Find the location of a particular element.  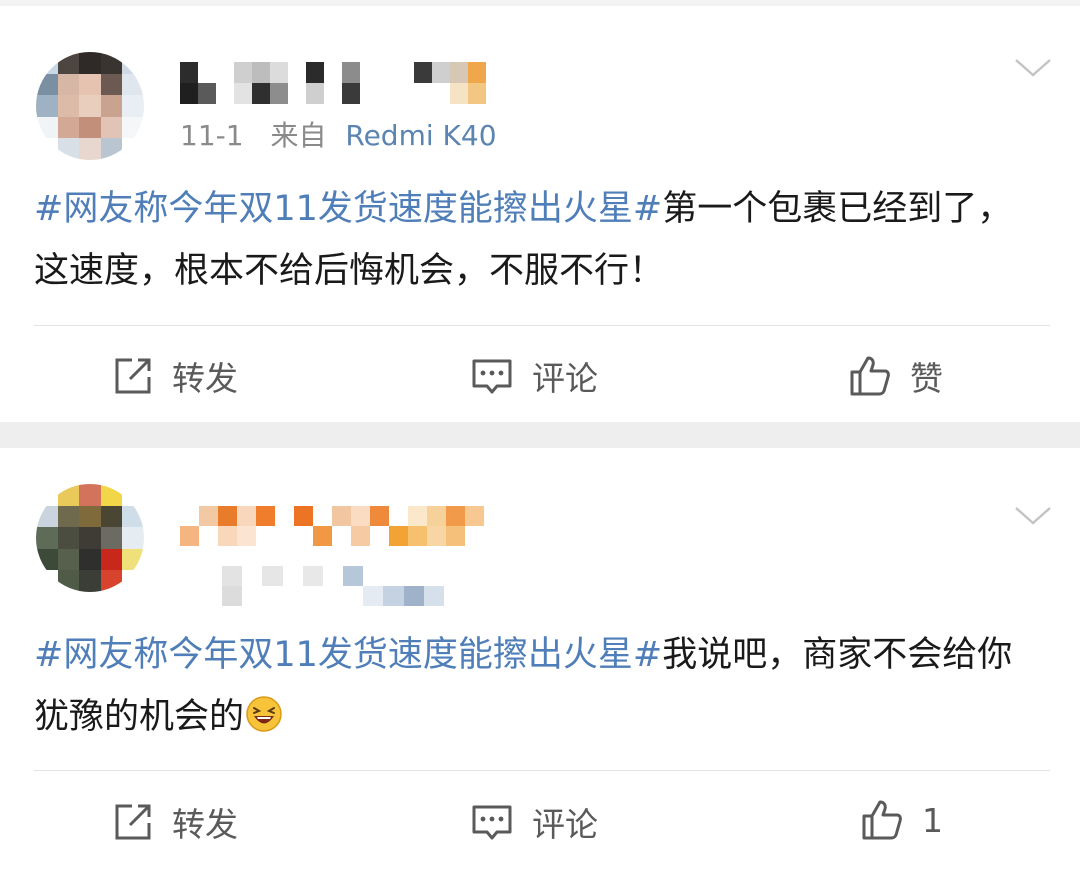

like-label: 赞 is located at coordinates (926, 378).